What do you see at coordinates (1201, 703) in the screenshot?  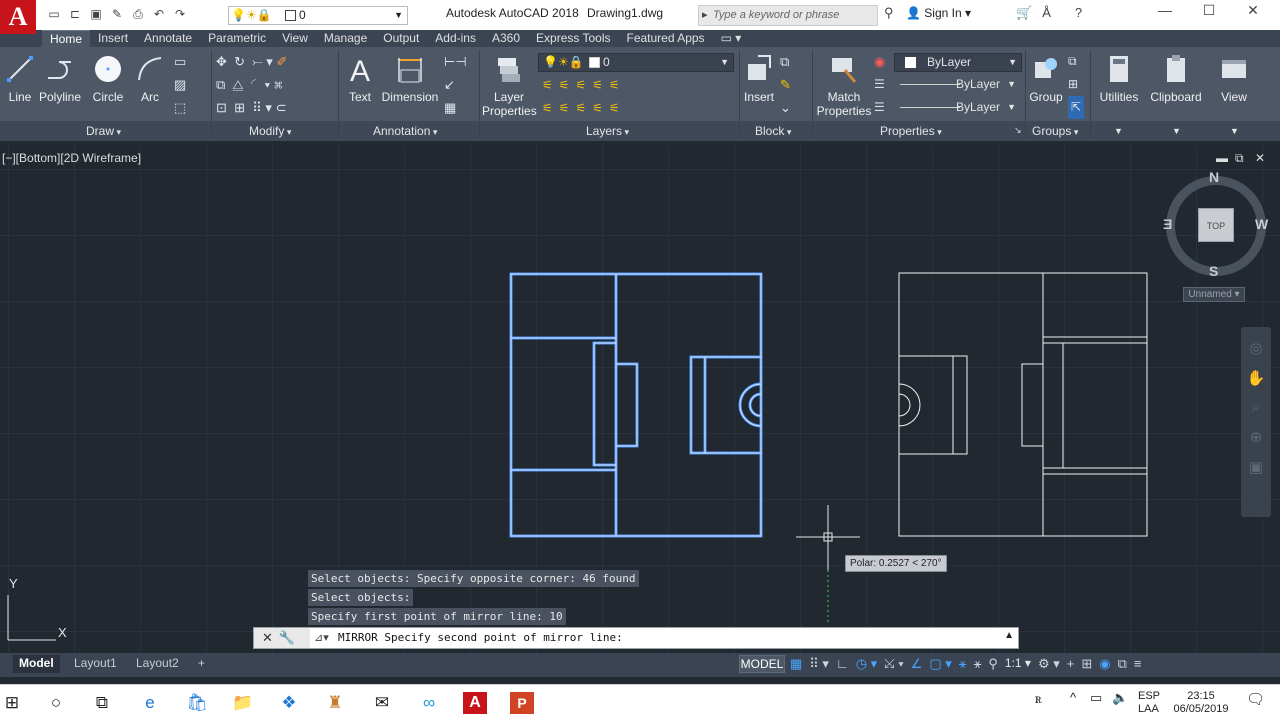 I see `taskbar-clock: 23:15 06/05/2019` at bounding box center [1201, 703].